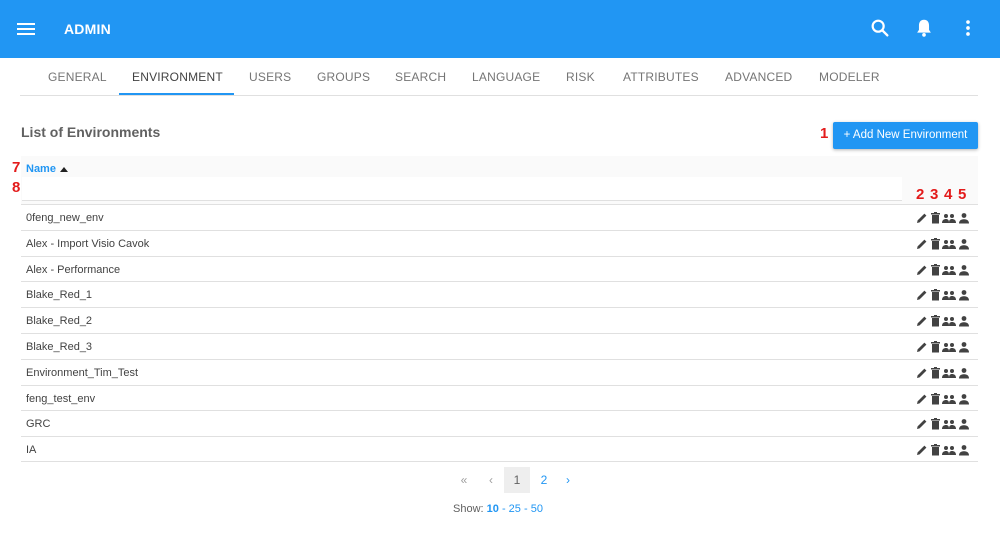 This screenshot has height=533, width=1000. I want to click on tab-advanced: ADVANCED, so click(758, 77).